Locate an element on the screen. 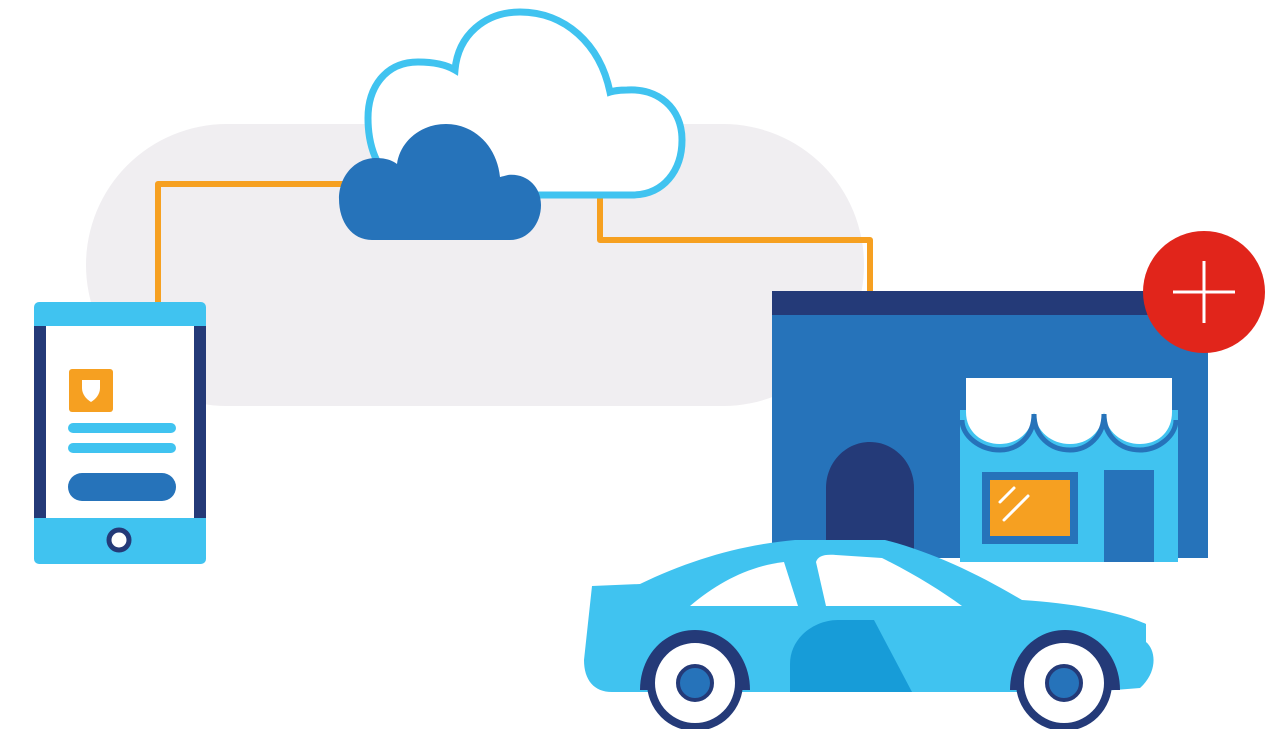 The height and width of the screenshot is (729, 1288). shop-awning is located at coordinates (1069, 411).